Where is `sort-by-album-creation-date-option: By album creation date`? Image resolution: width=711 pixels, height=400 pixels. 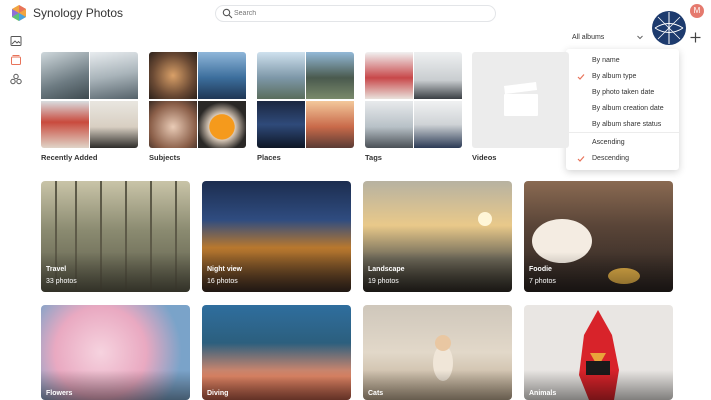 sort-by-album-creation-date-option: By album creation date is located at coordinates (622, 109).